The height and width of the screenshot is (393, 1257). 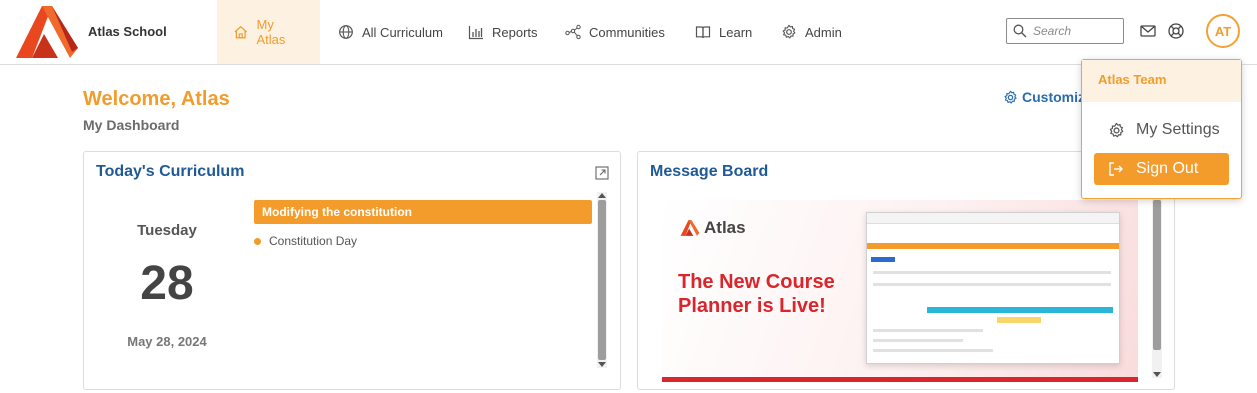 What do you see at coordinates (131, 125) in the screenshot?
I see `dashboard-subtitle: My Dashboard` at bounding box center [131, 125].